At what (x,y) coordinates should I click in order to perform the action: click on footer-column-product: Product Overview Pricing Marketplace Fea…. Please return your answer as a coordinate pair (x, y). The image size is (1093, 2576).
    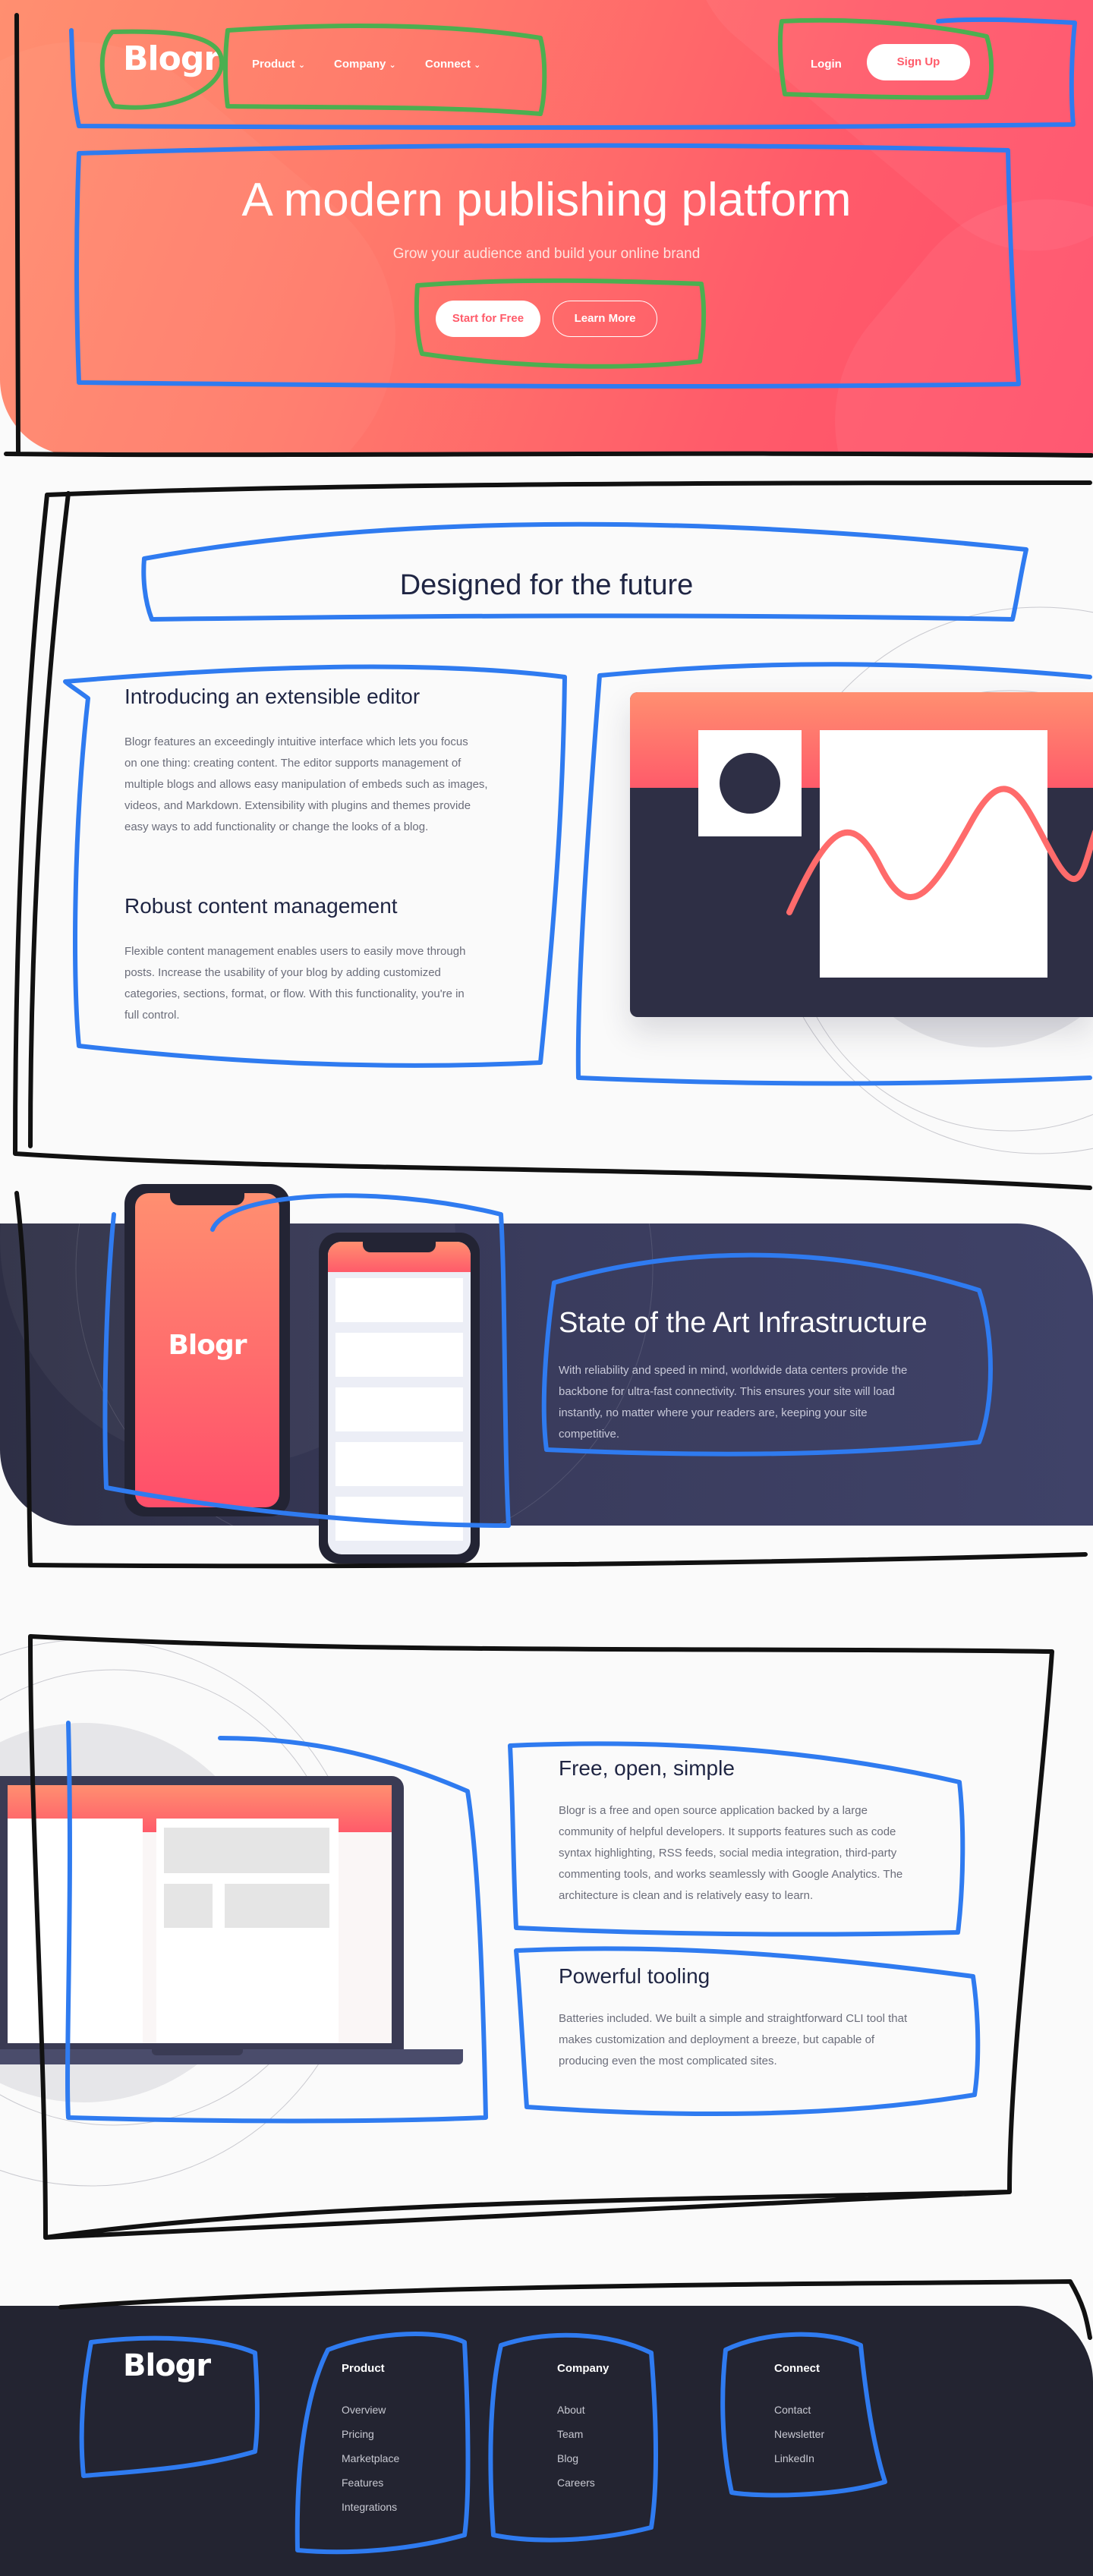
    Looking at the image, I should click on (370, 2437).